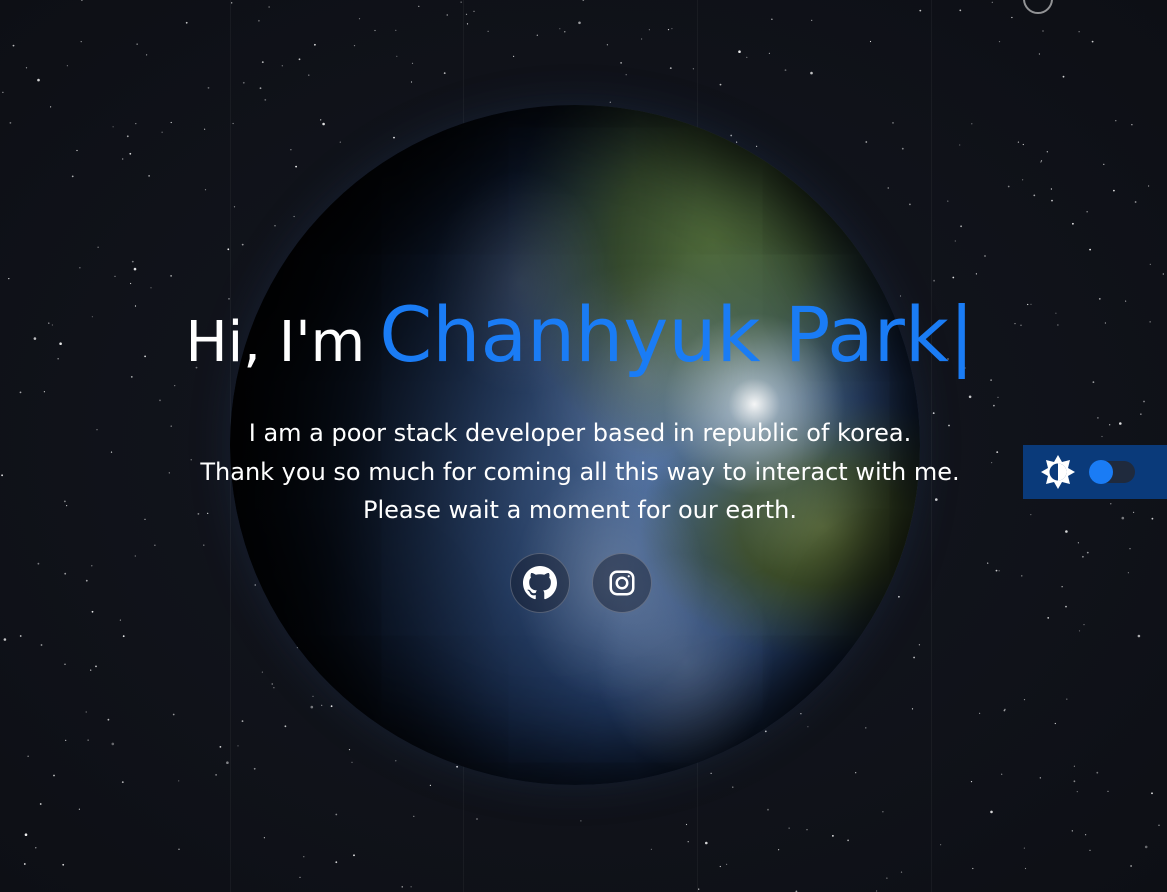  I want to click on typing-cursor: |, so click(961, 334).